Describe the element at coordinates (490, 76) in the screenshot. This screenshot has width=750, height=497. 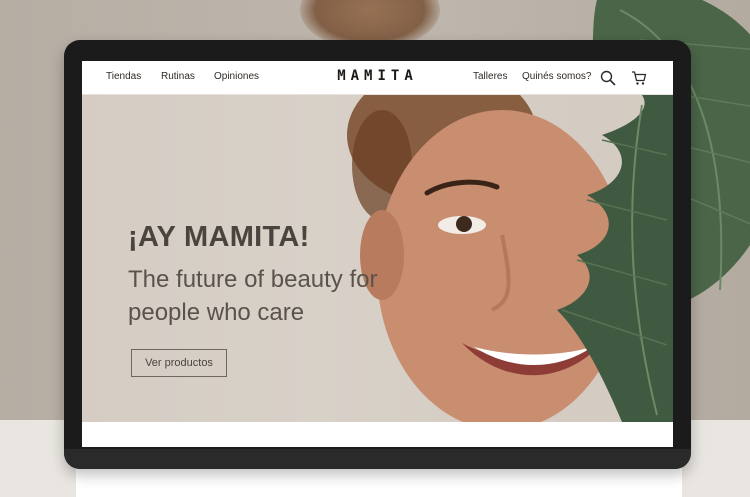
I see `nav-link-talleres: Talleres` at that location.